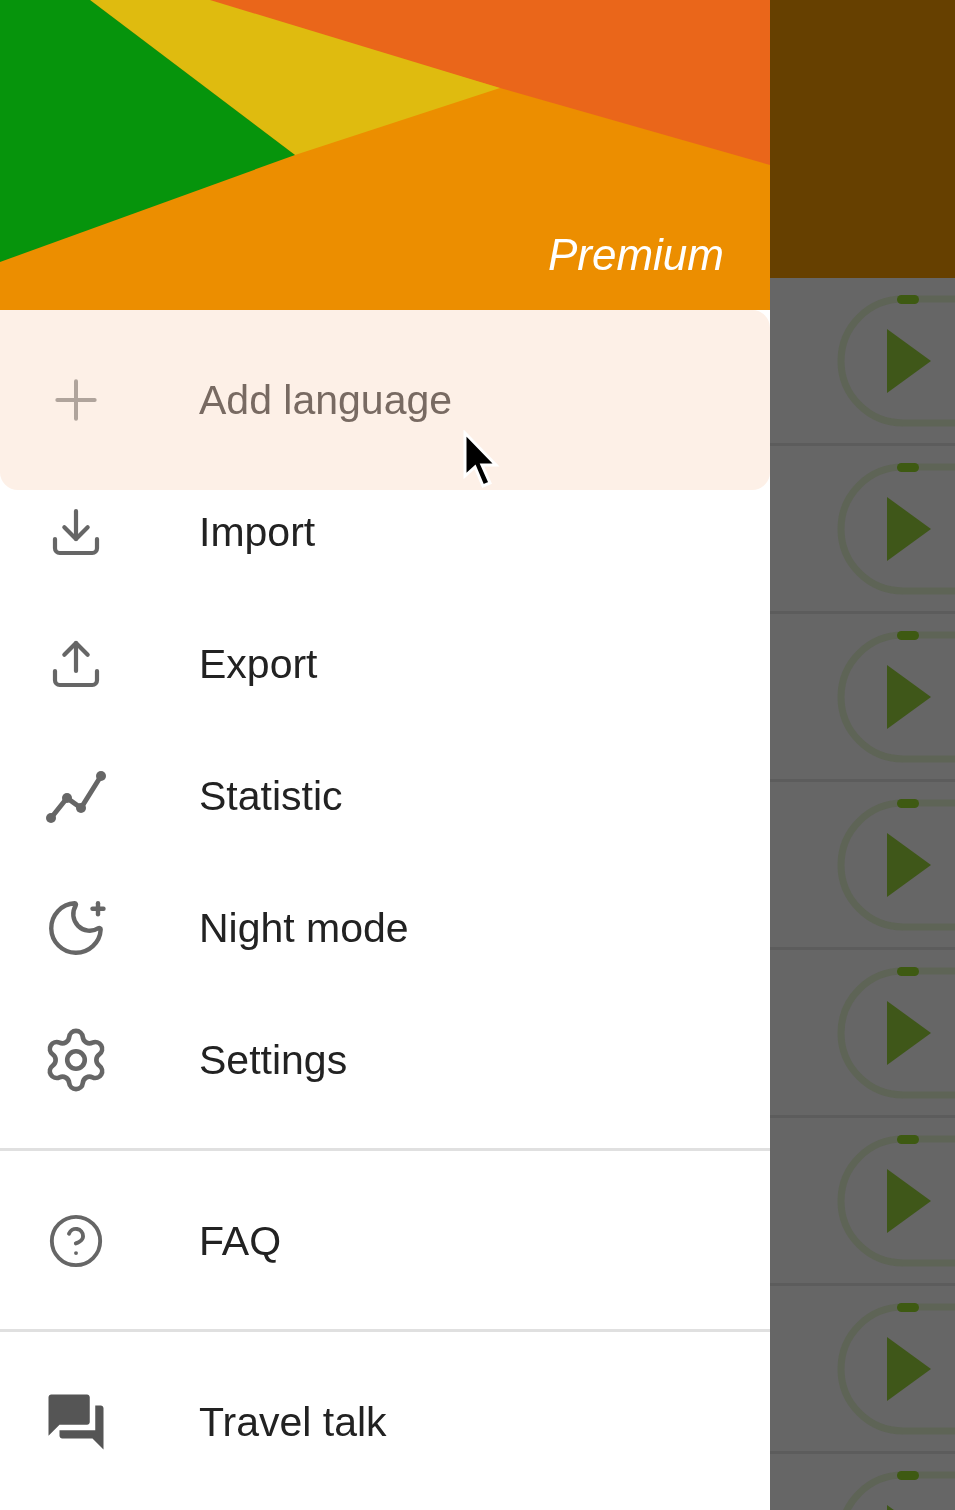 The height and width of the screenshot is (1510, 955). I want to click on premium-label: Premium, so click(635, 255).